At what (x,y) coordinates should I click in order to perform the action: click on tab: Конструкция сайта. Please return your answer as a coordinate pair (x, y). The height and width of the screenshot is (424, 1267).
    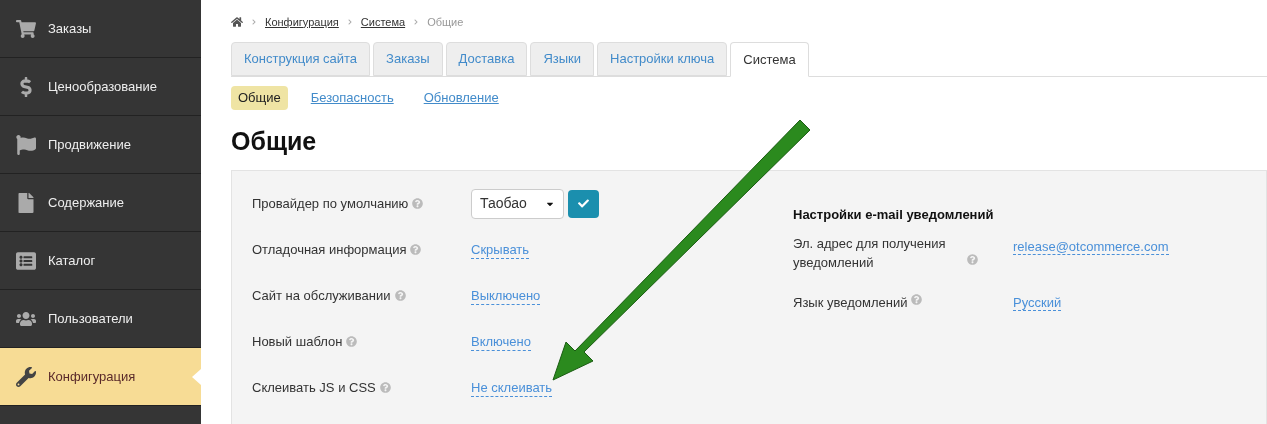
    Looking at the image, I should click on (301, 59).